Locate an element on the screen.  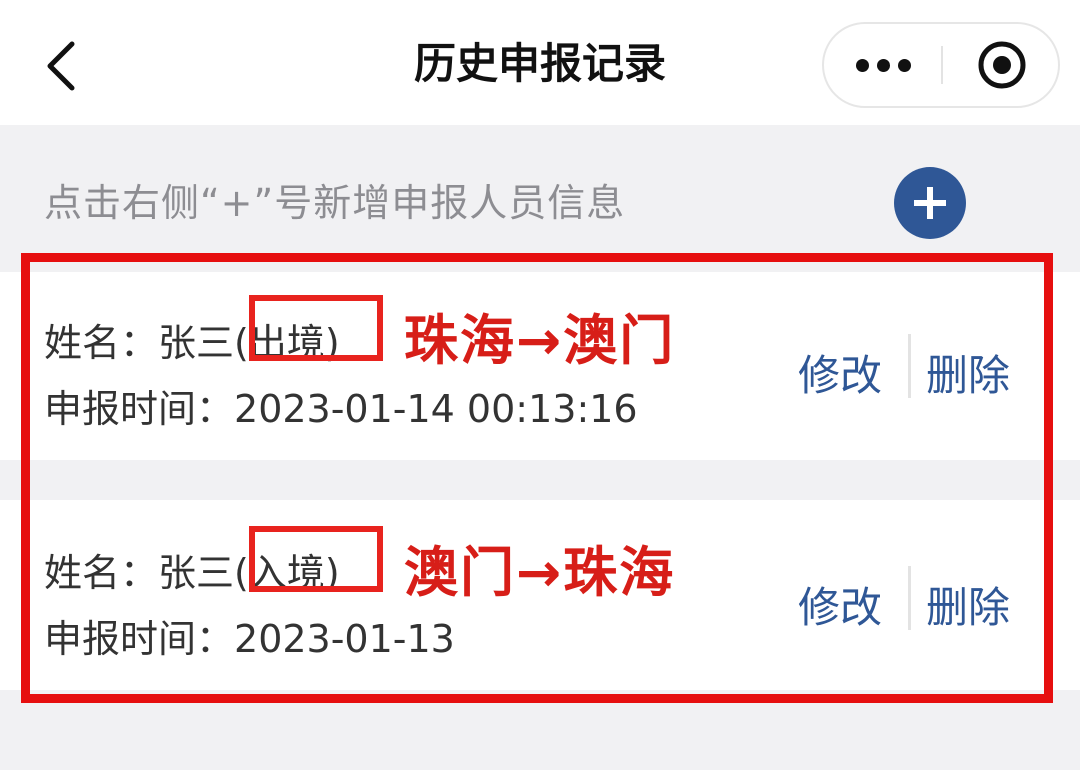
time-value: 2023-01-13 is located at coordinates (344, 639).